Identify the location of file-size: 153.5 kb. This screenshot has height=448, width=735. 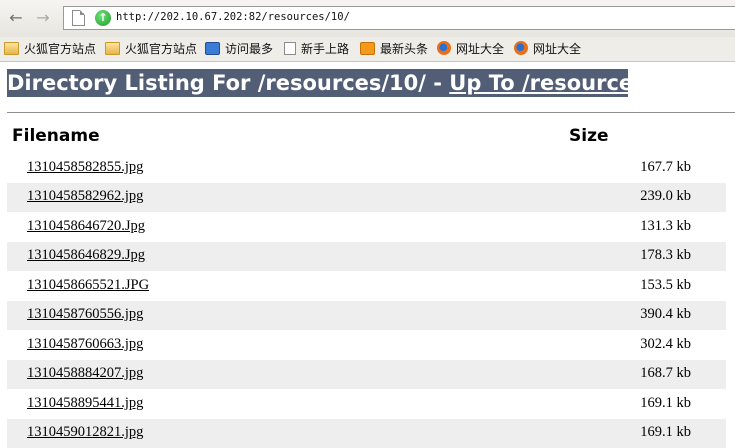
(665, 285).